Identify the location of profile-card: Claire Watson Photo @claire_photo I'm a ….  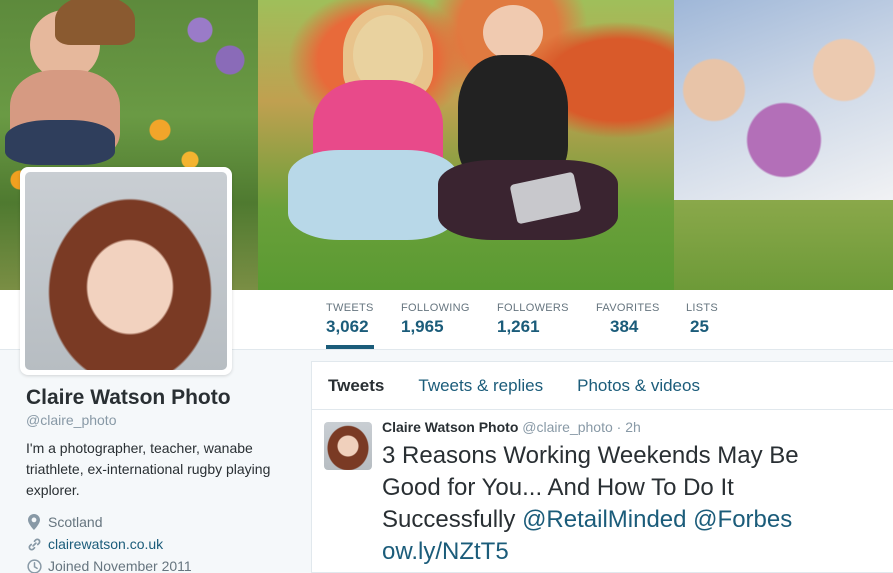
(161, 479).